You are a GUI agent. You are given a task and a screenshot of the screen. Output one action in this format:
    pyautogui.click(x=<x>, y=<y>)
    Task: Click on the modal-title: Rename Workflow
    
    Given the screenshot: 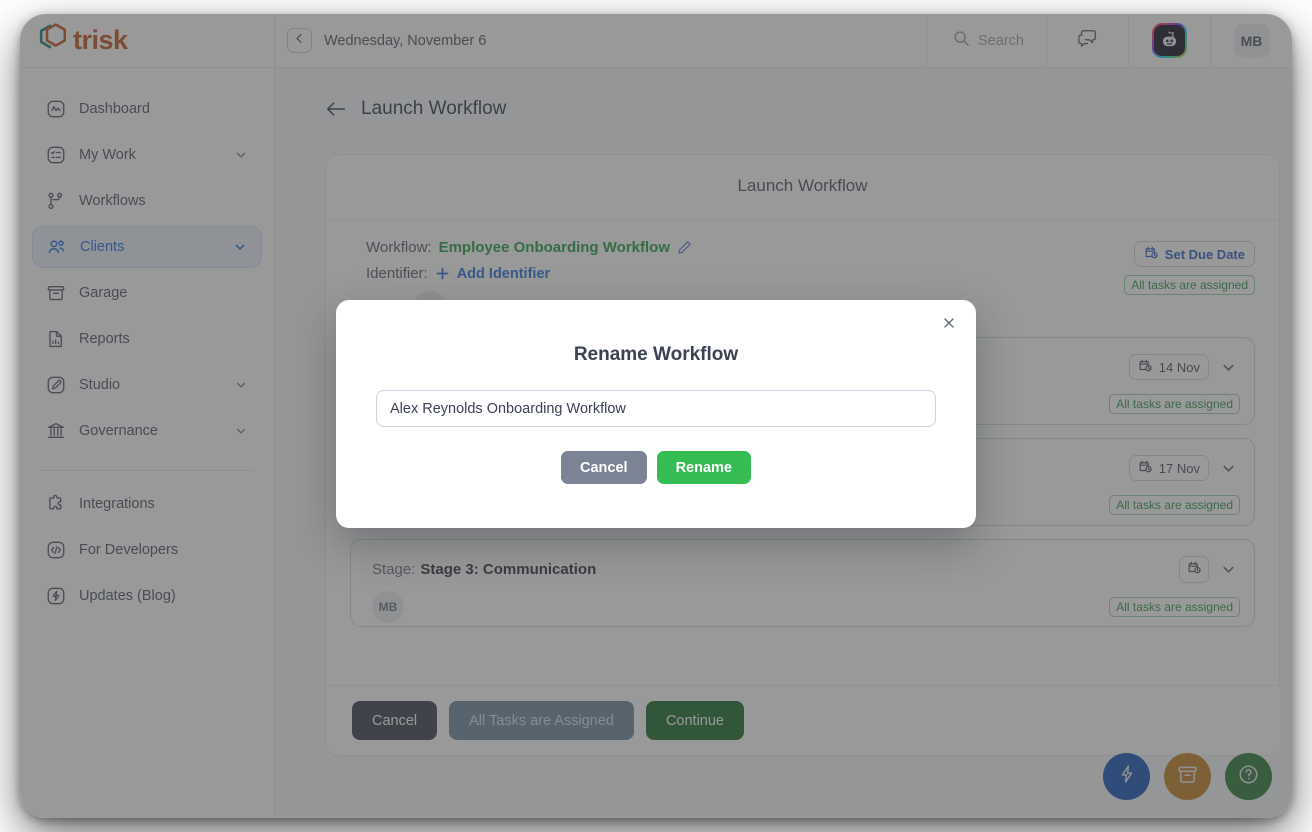 What is the action you would take?
    pyautogui.click(x=656, y=354)
    